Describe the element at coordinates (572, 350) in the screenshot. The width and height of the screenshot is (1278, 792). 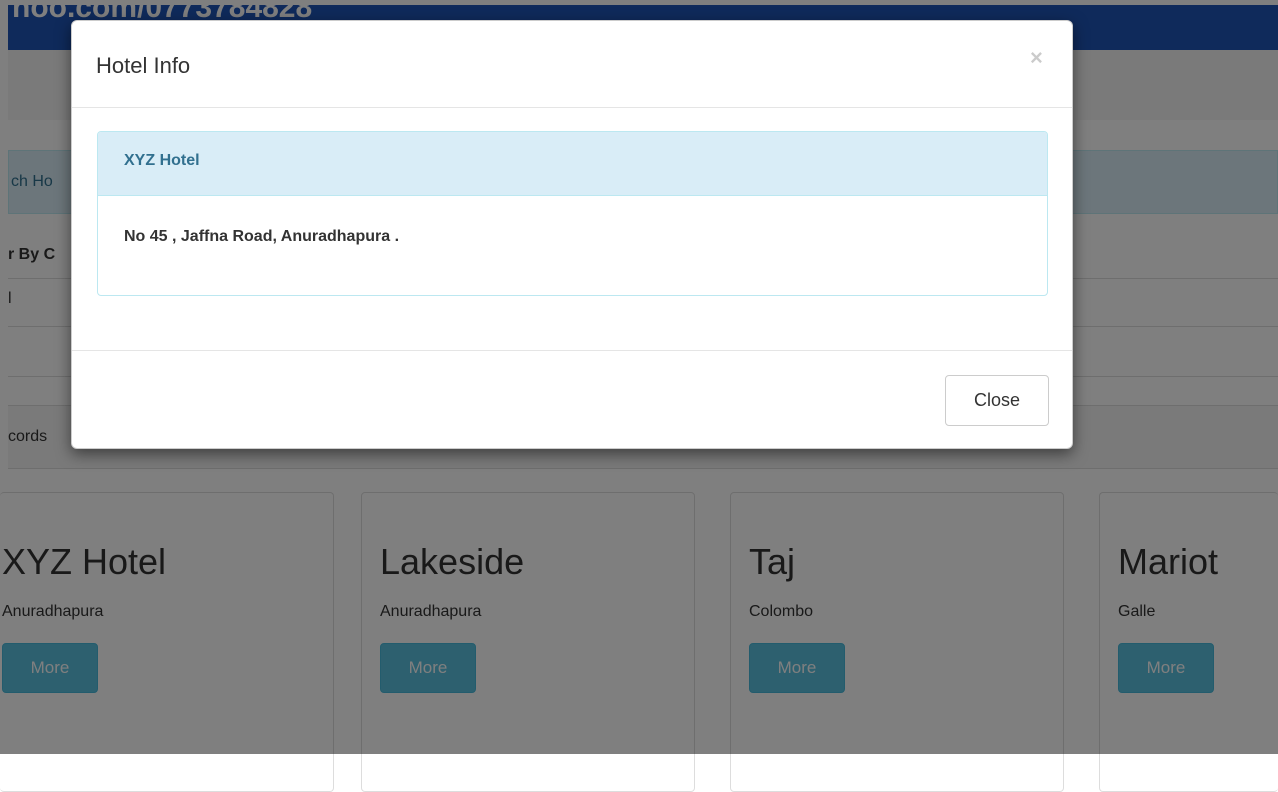
I see `modal-footer-divider` at that location.